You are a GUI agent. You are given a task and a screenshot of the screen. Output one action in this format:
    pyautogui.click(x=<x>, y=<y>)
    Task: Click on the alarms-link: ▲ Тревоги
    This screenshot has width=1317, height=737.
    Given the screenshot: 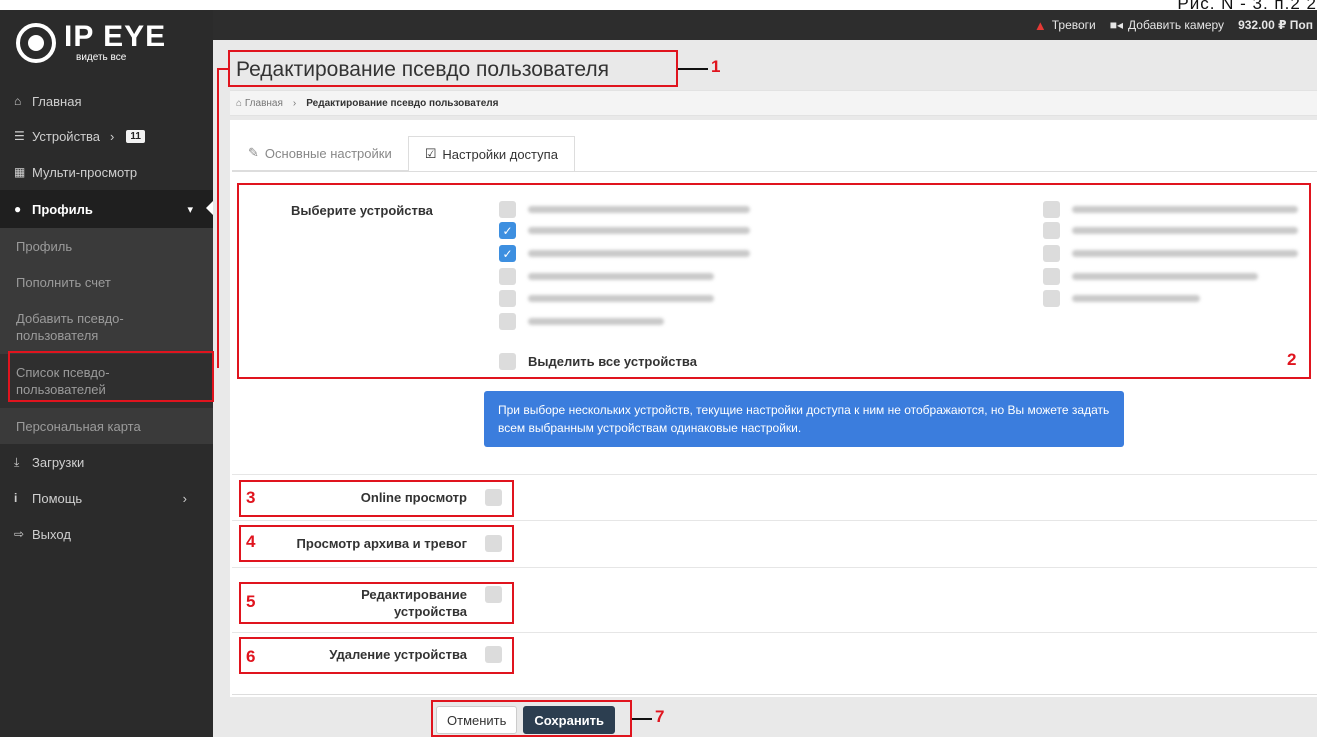 What is the action you would take?
    pyautogui.click(x=1065, y=25)
    